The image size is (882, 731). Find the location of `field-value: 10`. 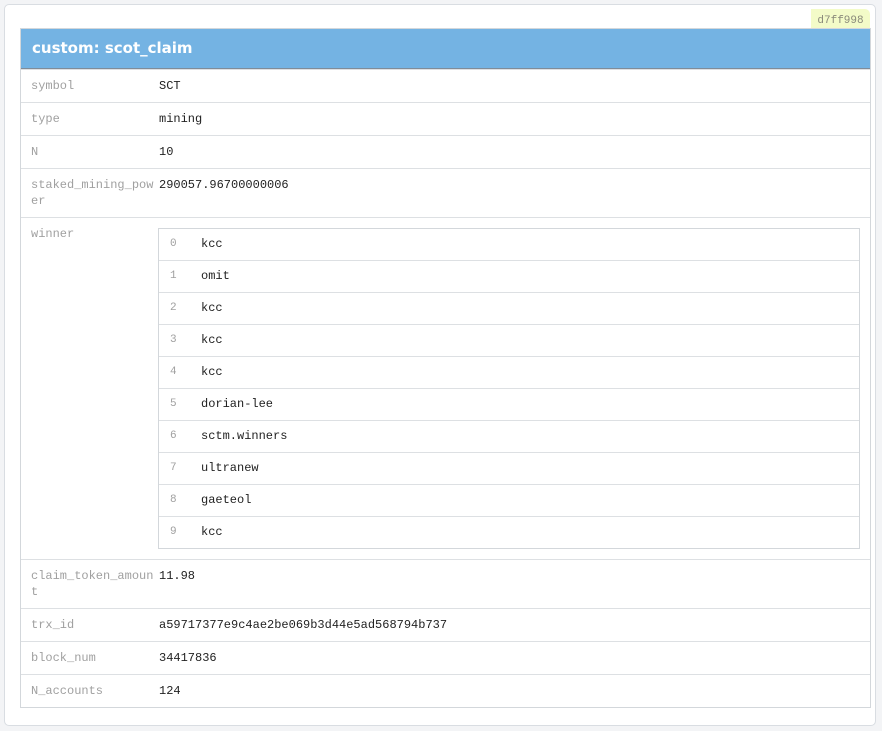

field-value: 10 is located at coordinates (166, 152).